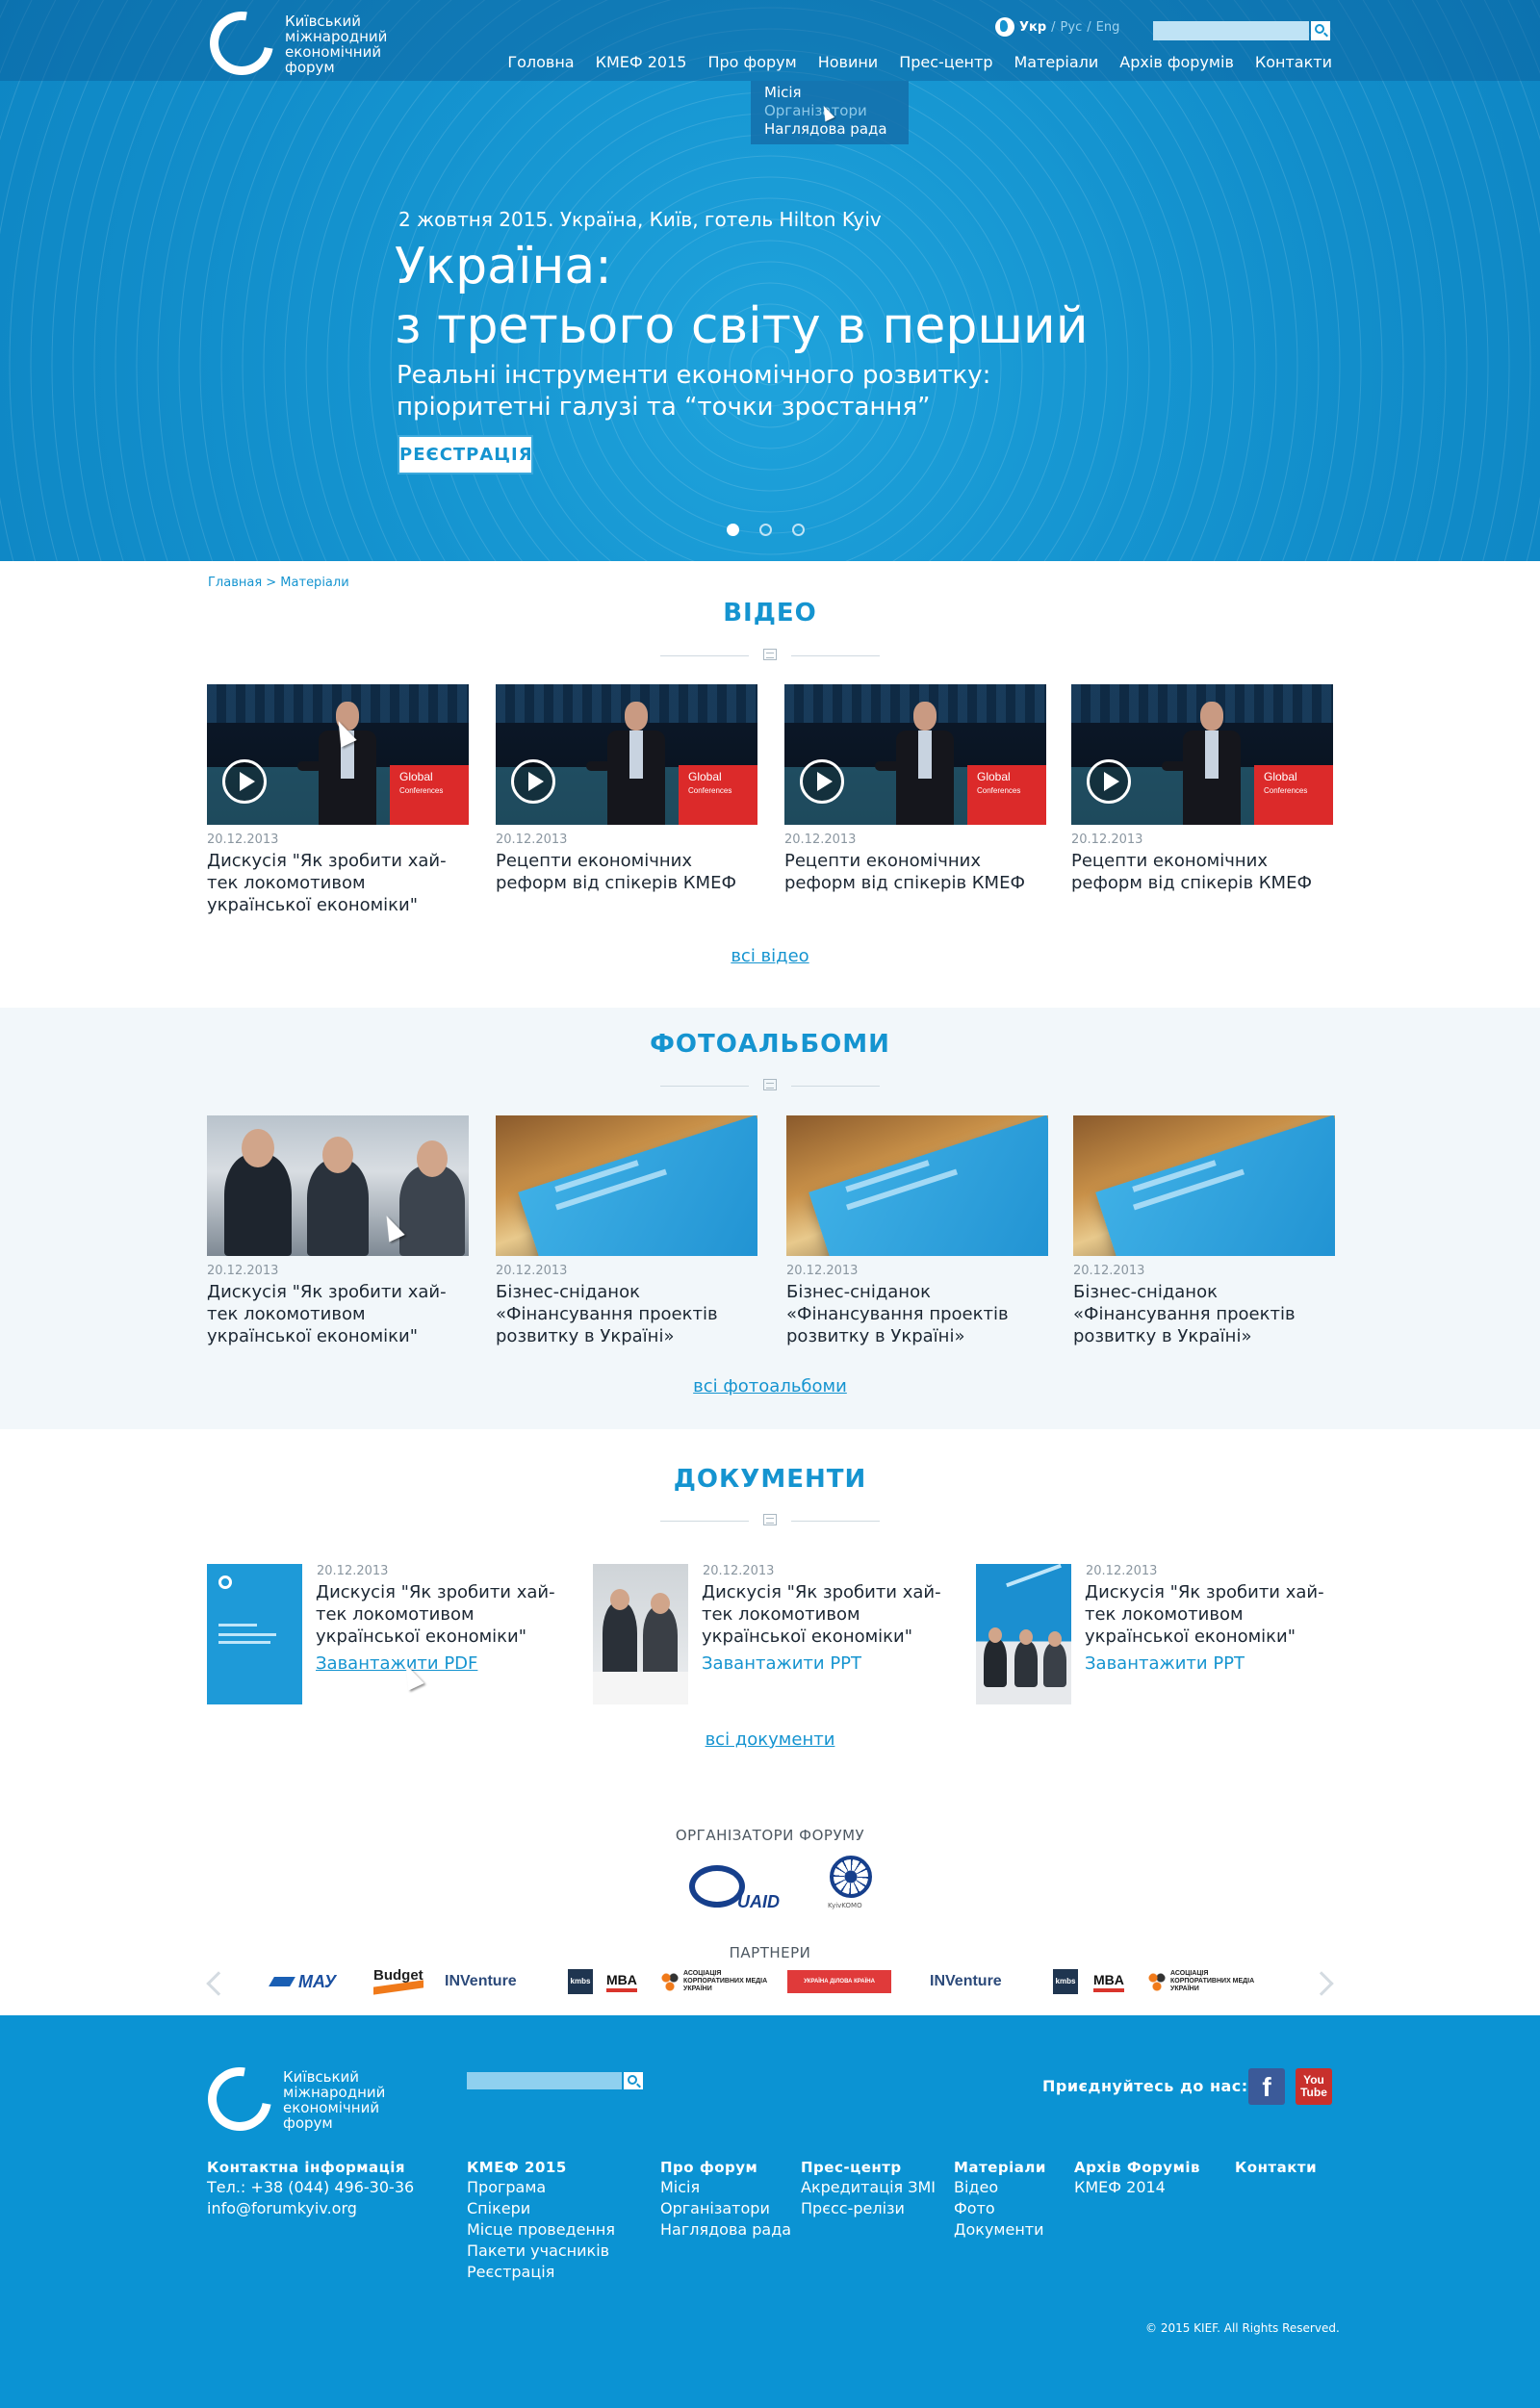 The image size is (1540, 2408). What do you see at coordinates (1072, 27) in the screenshot?
I see `lang-rus: Рус` at bounding box center [1072, 27].